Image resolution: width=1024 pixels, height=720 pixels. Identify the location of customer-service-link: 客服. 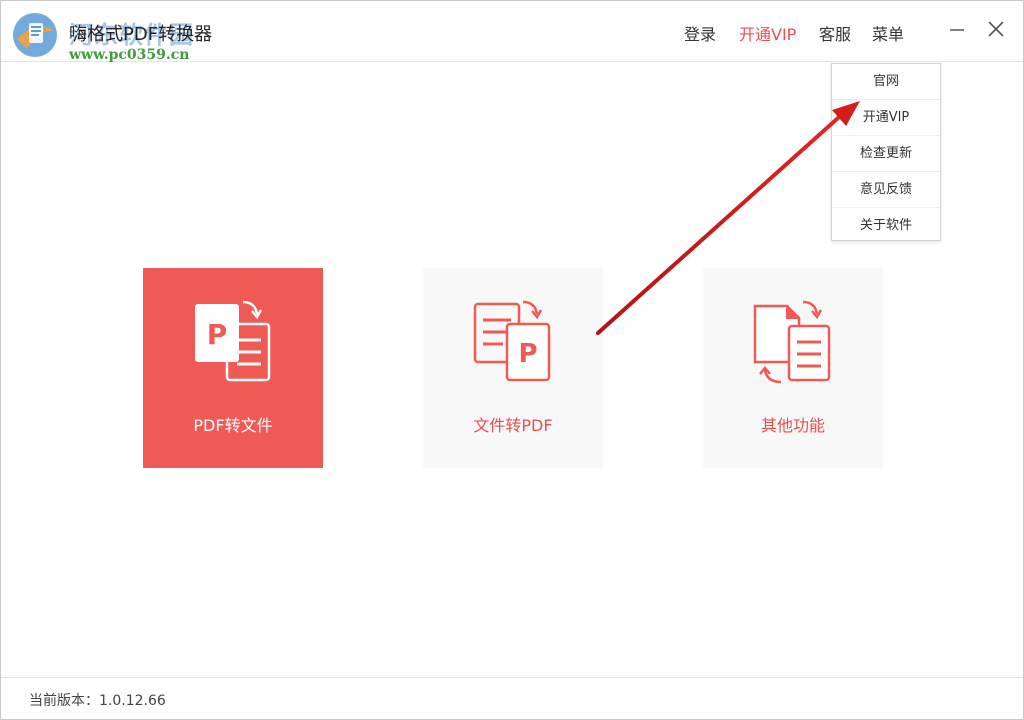
(835, 33).